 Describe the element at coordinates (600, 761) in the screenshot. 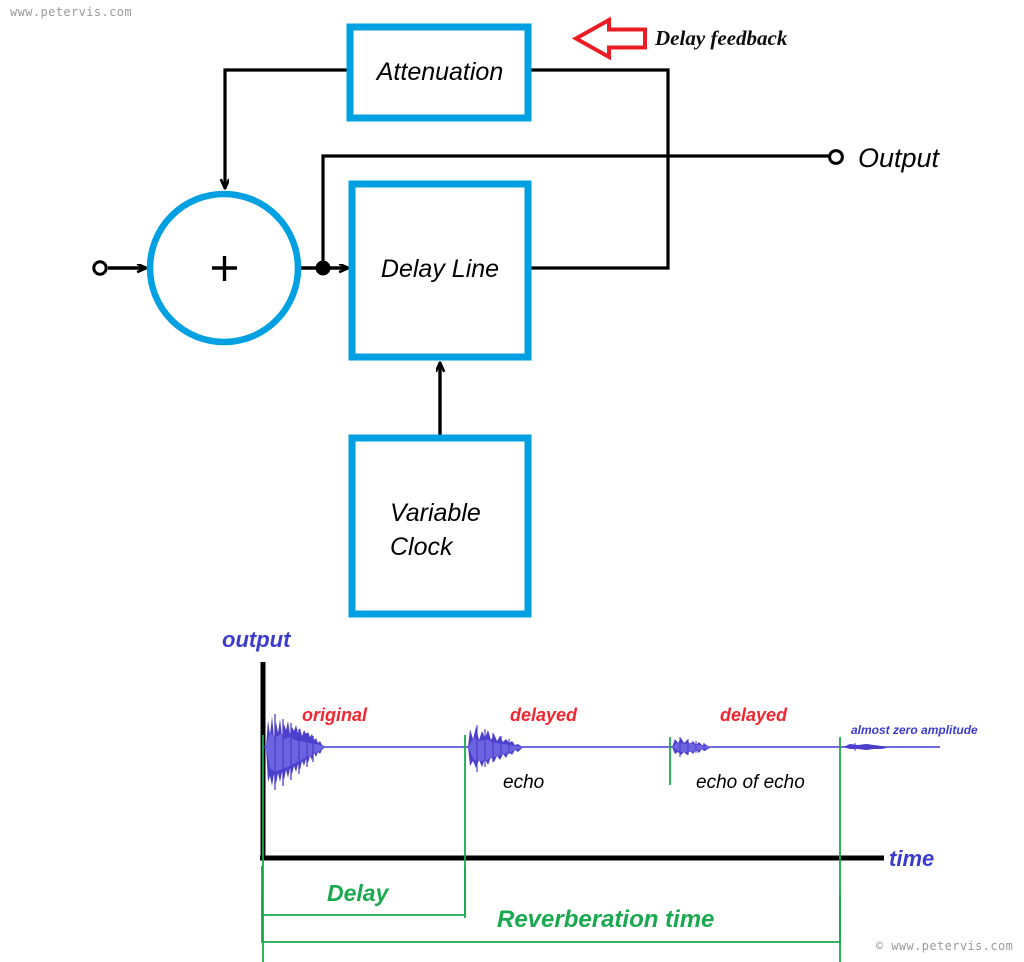

I see `timing-axes` at that location.